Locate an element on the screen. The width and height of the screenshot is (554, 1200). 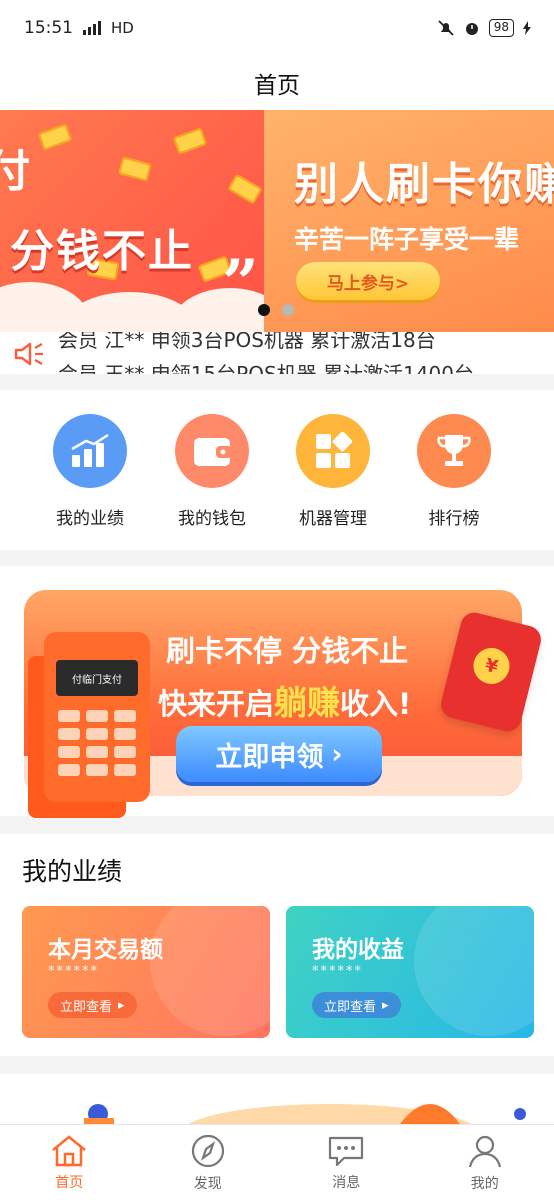
signal-icon is located at coordinates (92, 28).